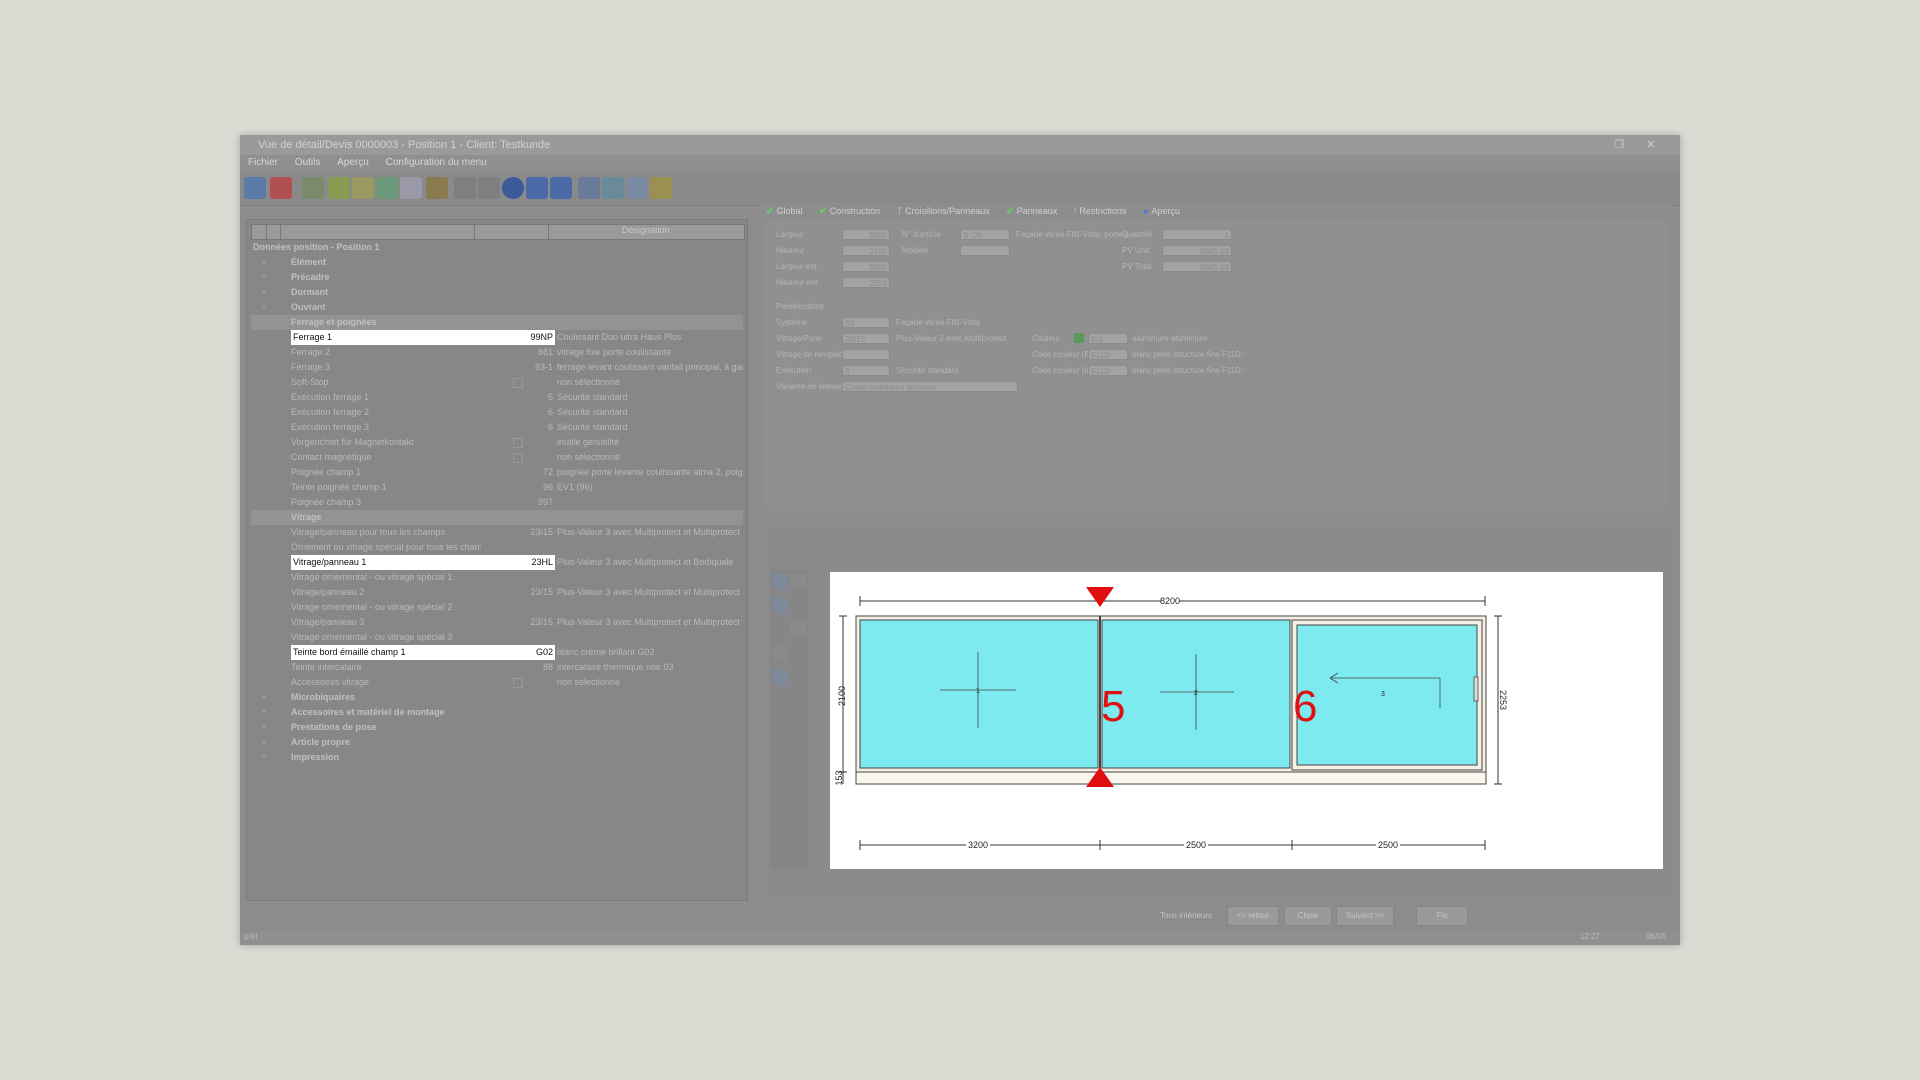 The image size is (1920, 1080). Describe the element at coordinates (784, 211) in the screenshot. I see `tab-global: ✔ Global` at that location.